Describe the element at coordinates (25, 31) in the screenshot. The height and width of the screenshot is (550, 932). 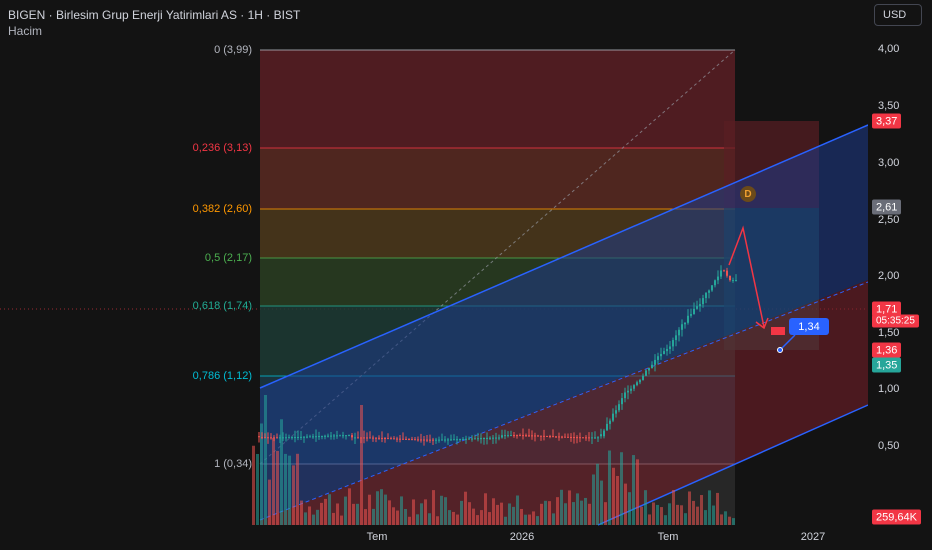
I see `volume-indicator-label: Hacim` at that location.